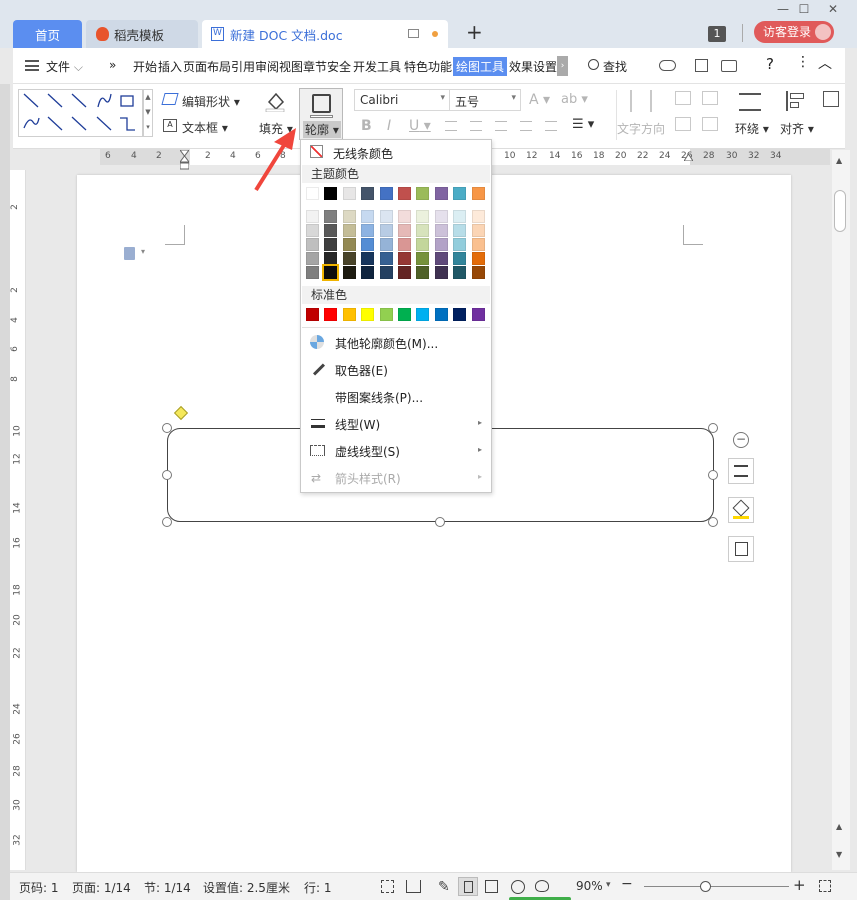 The width and height of the screenshot is (857, 900). I want to click on font-name-select: Calibri ▾, so click(402, 100).